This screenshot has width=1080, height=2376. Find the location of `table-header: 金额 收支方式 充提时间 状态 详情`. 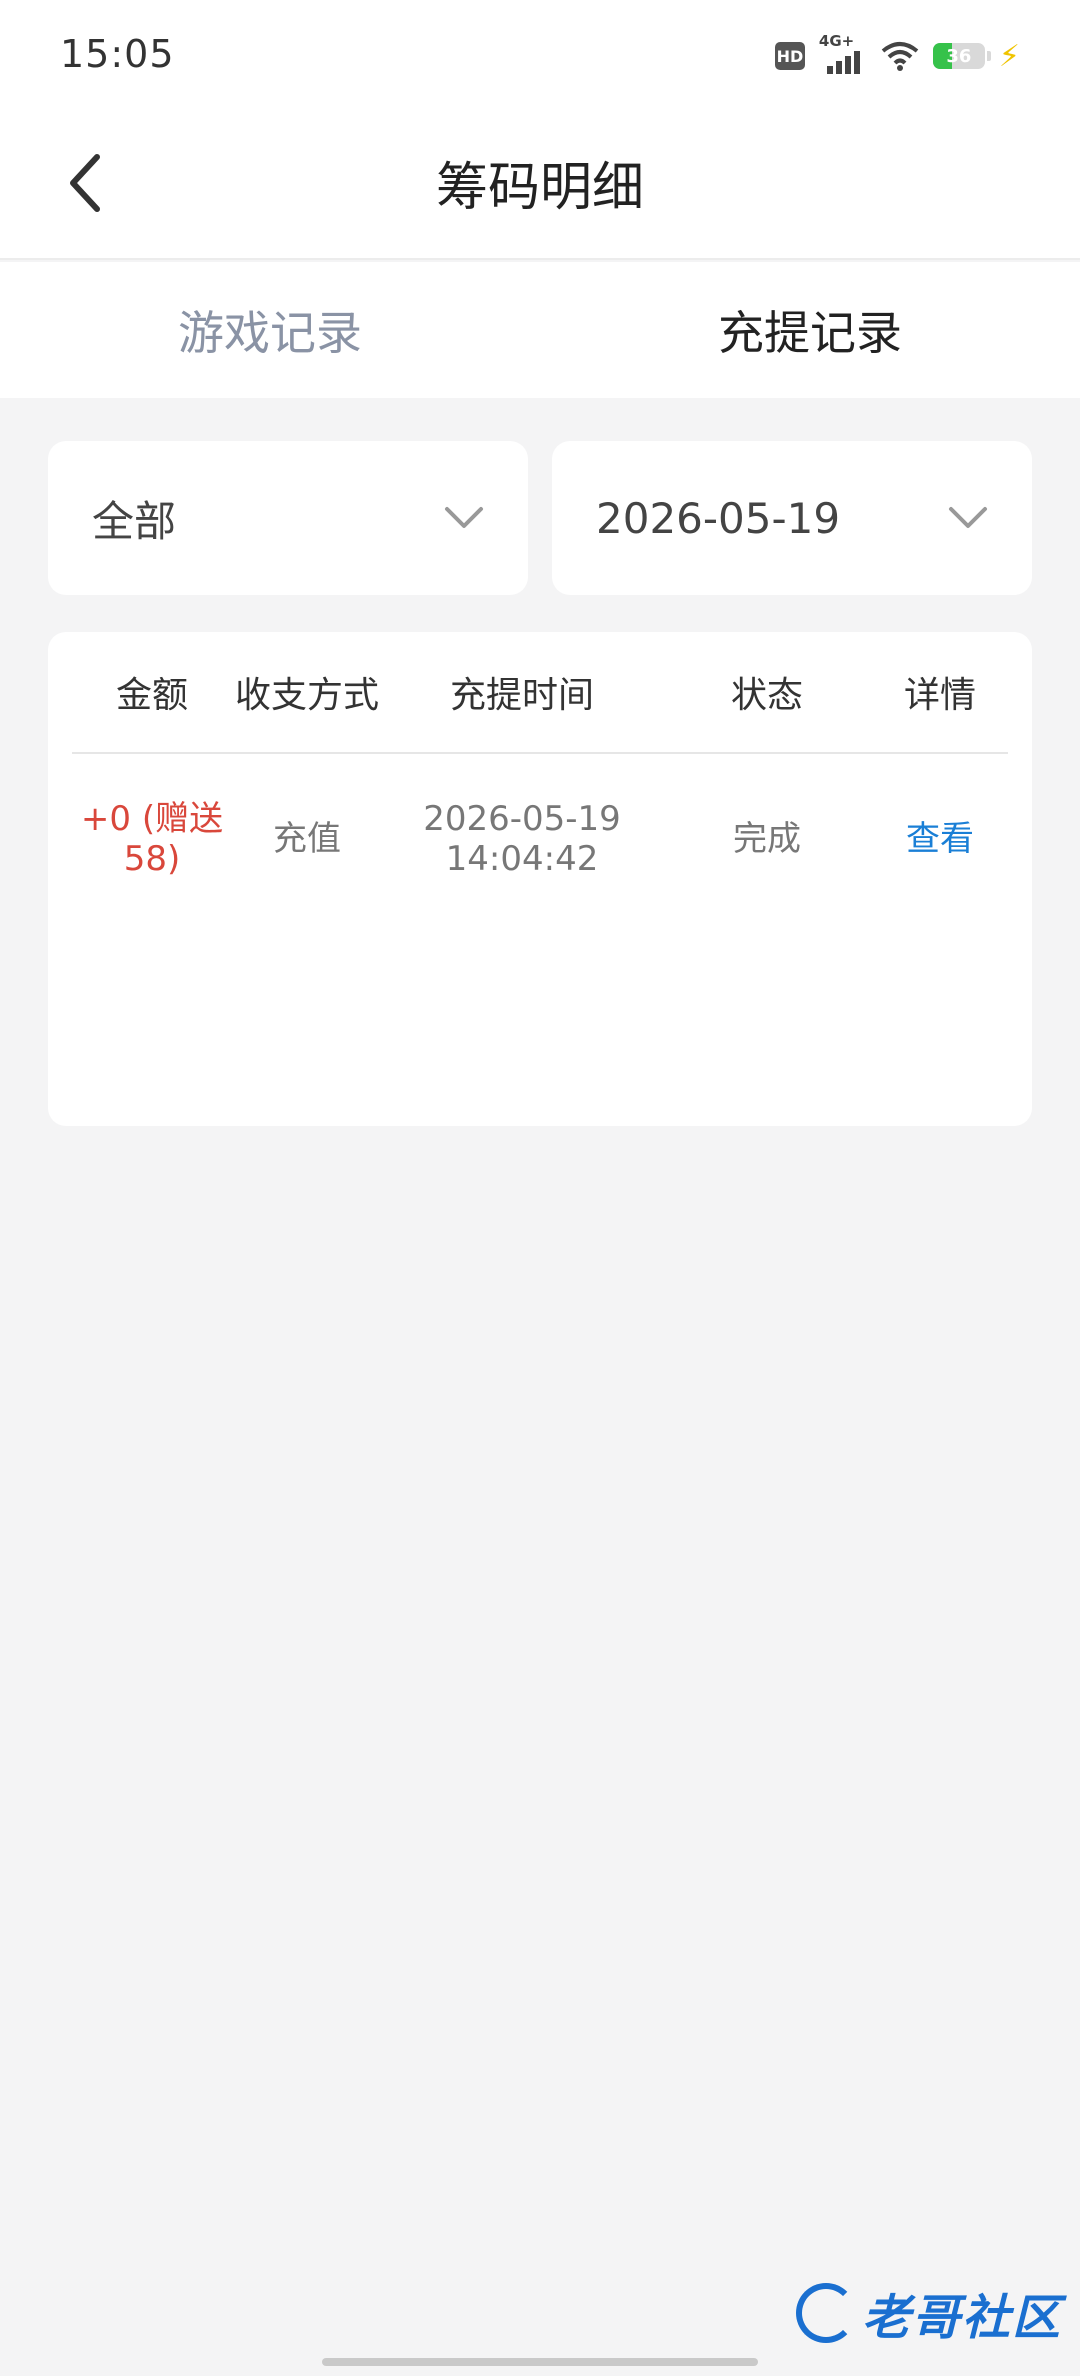

table-header: 金额 收支方式 充提时间 状态 详情 is located at coordinates (540, 693).